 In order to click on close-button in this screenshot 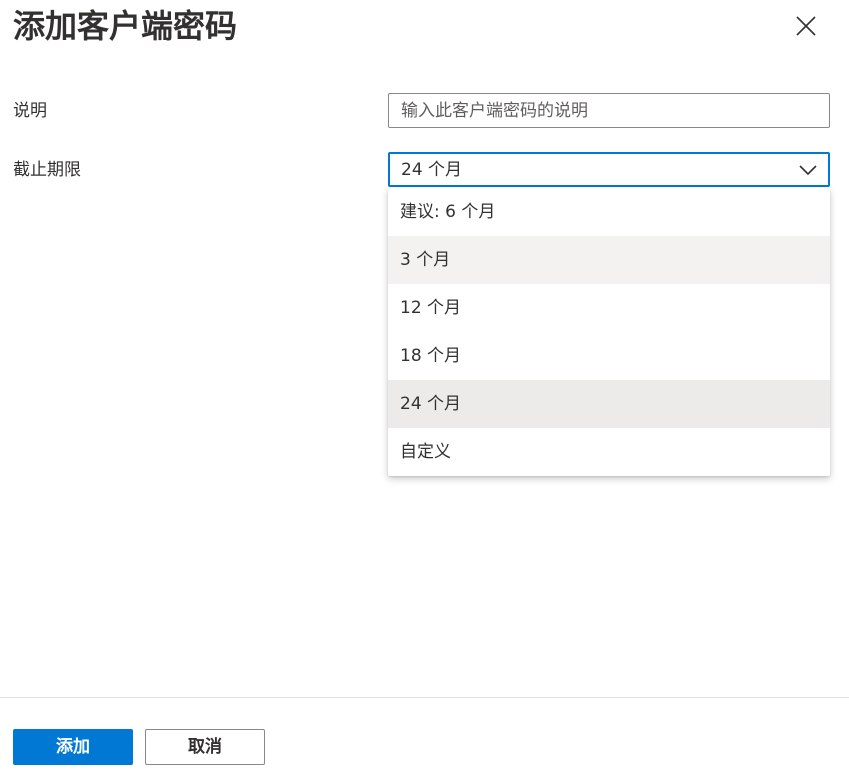, I will do `click(806, 26)`.